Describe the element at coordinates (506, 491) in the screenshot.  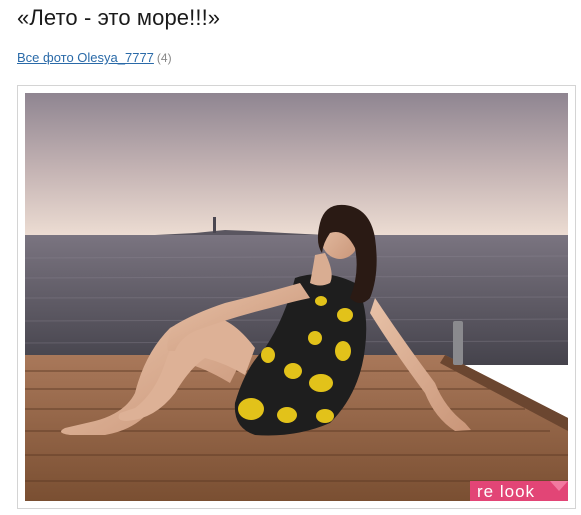
I see `watermark-text: re look` at that location.